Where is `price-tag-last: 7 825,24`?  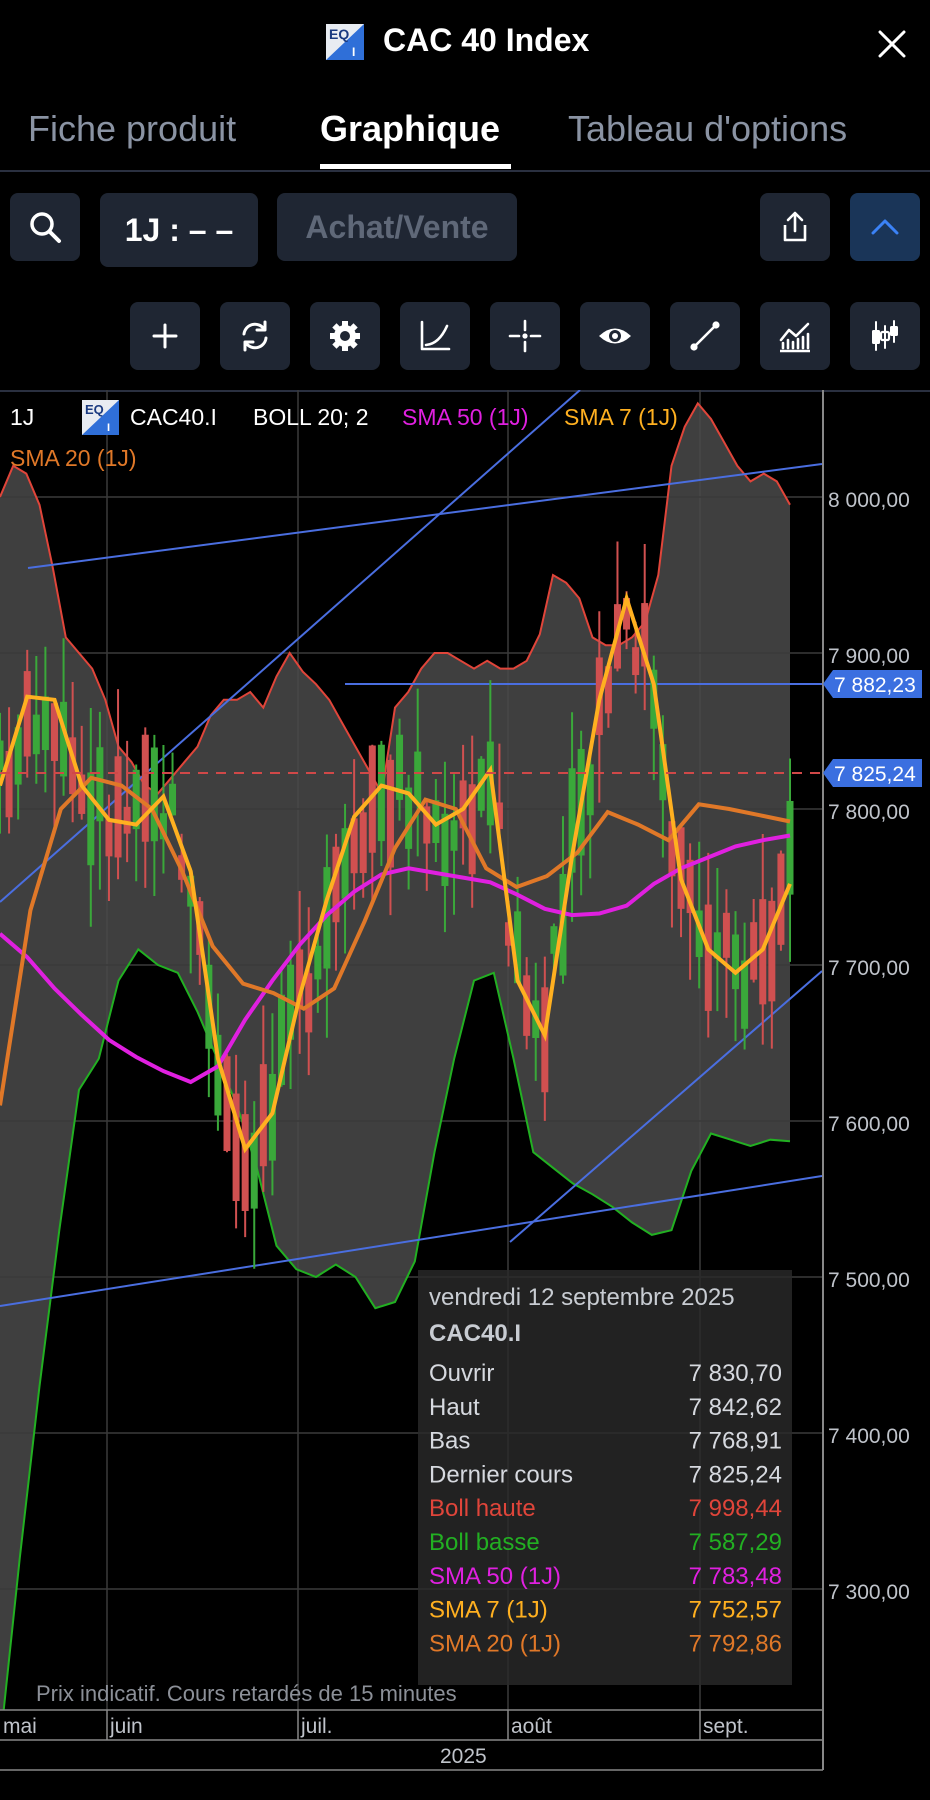 price-tag-last: 7 825,24 is located at coordinates (872, 773).